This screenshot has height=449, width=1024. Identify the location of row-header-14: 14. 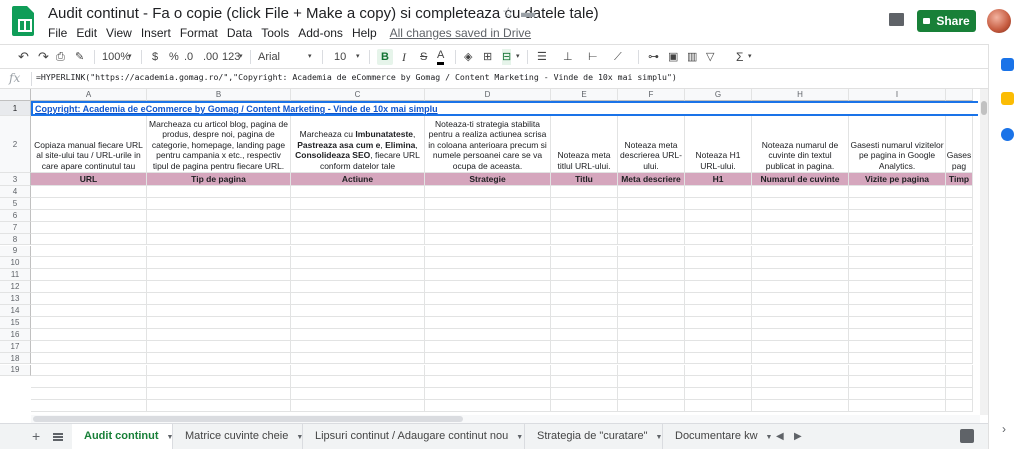
(15, 311).